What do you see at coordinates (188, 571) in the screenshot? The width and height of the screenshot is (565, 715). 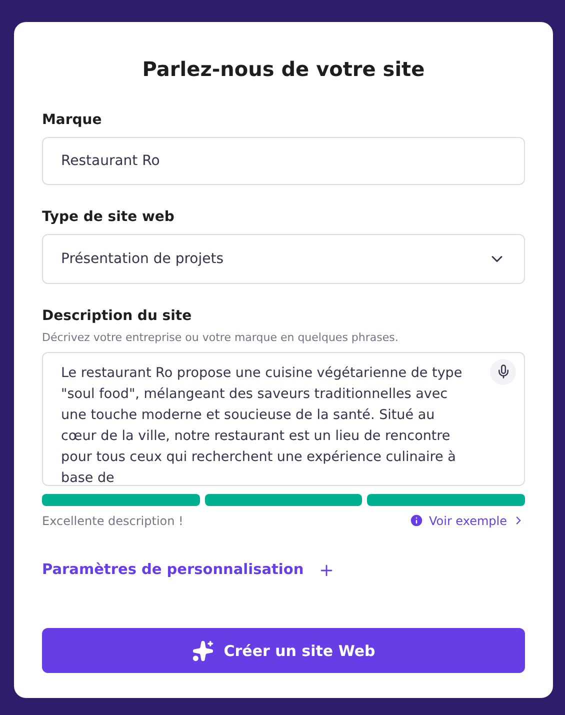 I see `customization-toggle: Paramètres de personnalisation` at bounding box center [188, 571].